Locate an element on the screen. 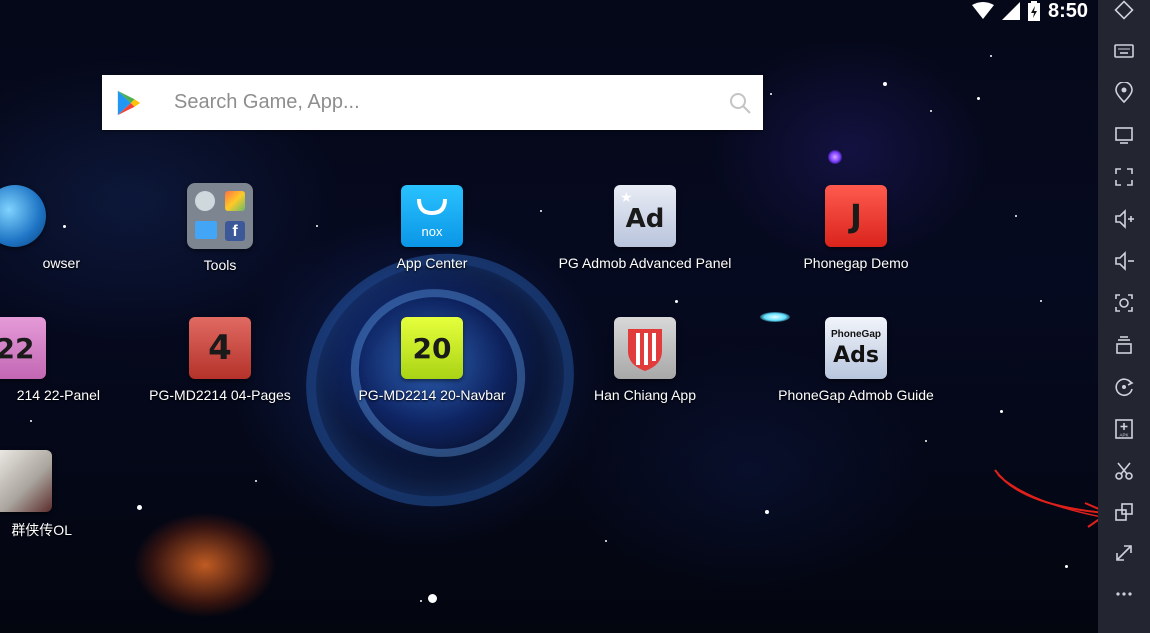 Image resolution: width=1150 pixels, height=633 pixels. apk-label: APK is located at coordinates (1123, 435).